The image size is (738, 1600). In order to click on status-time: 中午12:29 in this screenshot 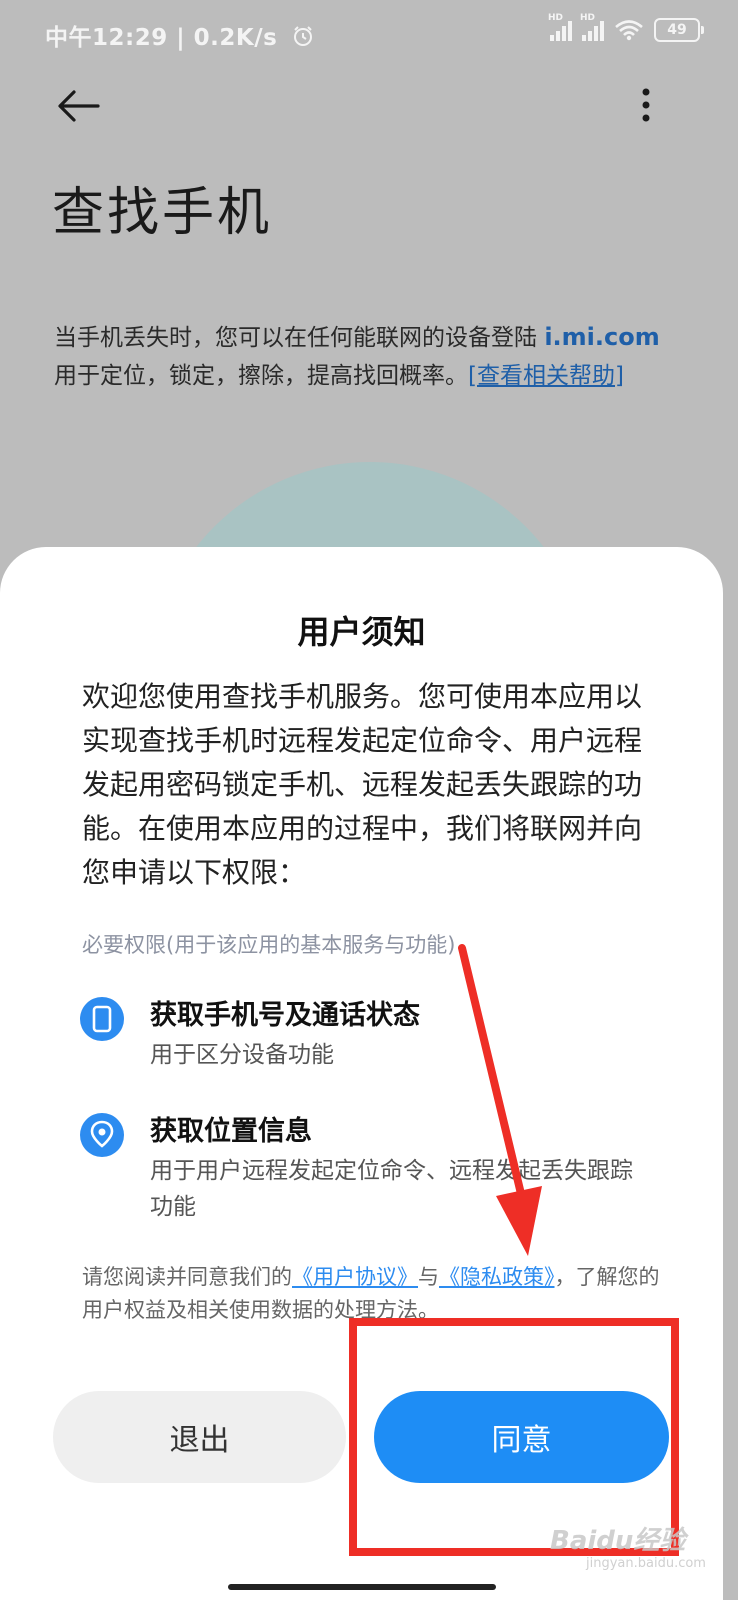, I will do `click(106, 38)`.